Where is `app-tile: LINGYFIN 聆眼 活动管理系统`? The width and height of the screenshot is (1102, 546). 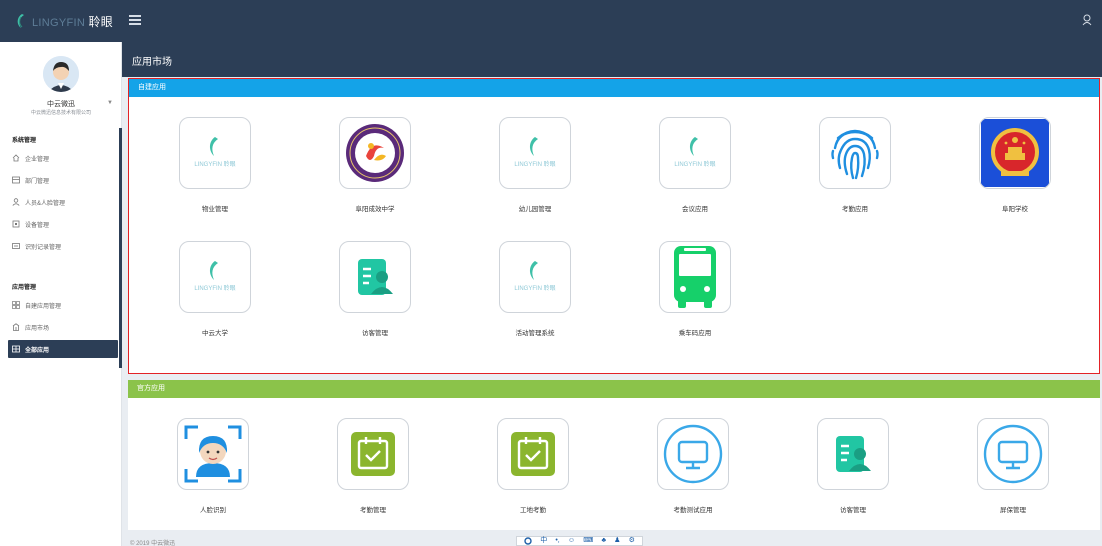
app-tile: LINGYFIN 聆眼 活动管理系统 is located at coordinates (535, 289).